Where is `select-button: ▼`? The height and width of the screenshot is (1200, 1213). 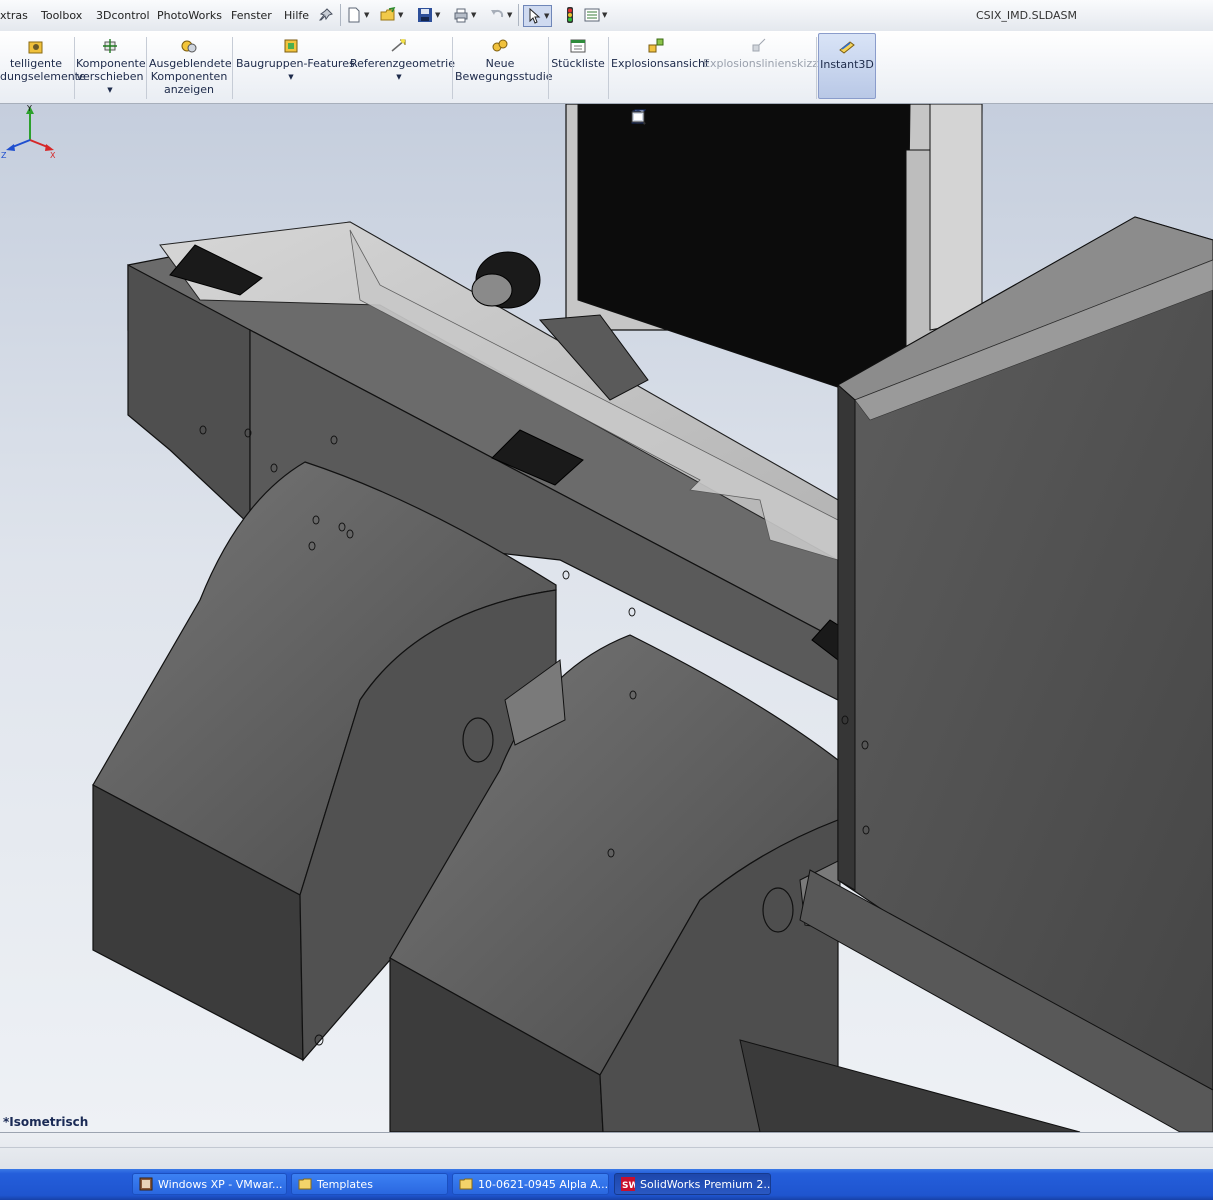
select-button: ▼ is located at coordinates (538, 16).